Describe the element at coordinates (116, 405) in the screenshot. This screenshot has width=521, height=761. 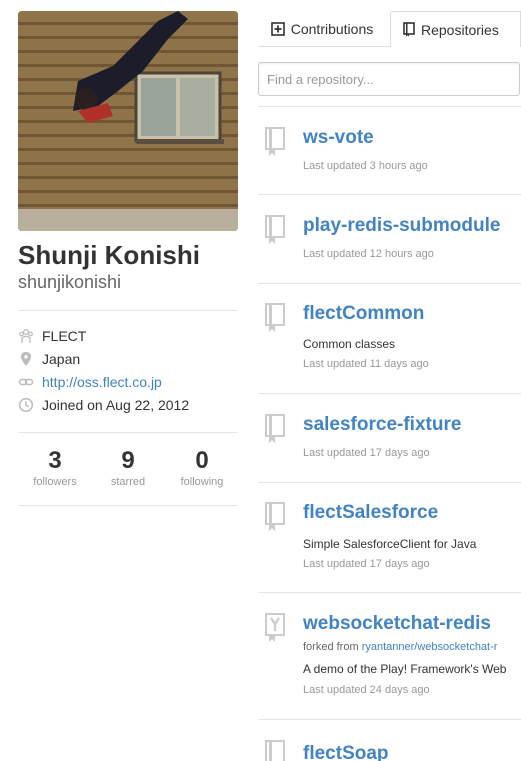
I see `joined-text: Joined on Aug 22, 2012` at that location.